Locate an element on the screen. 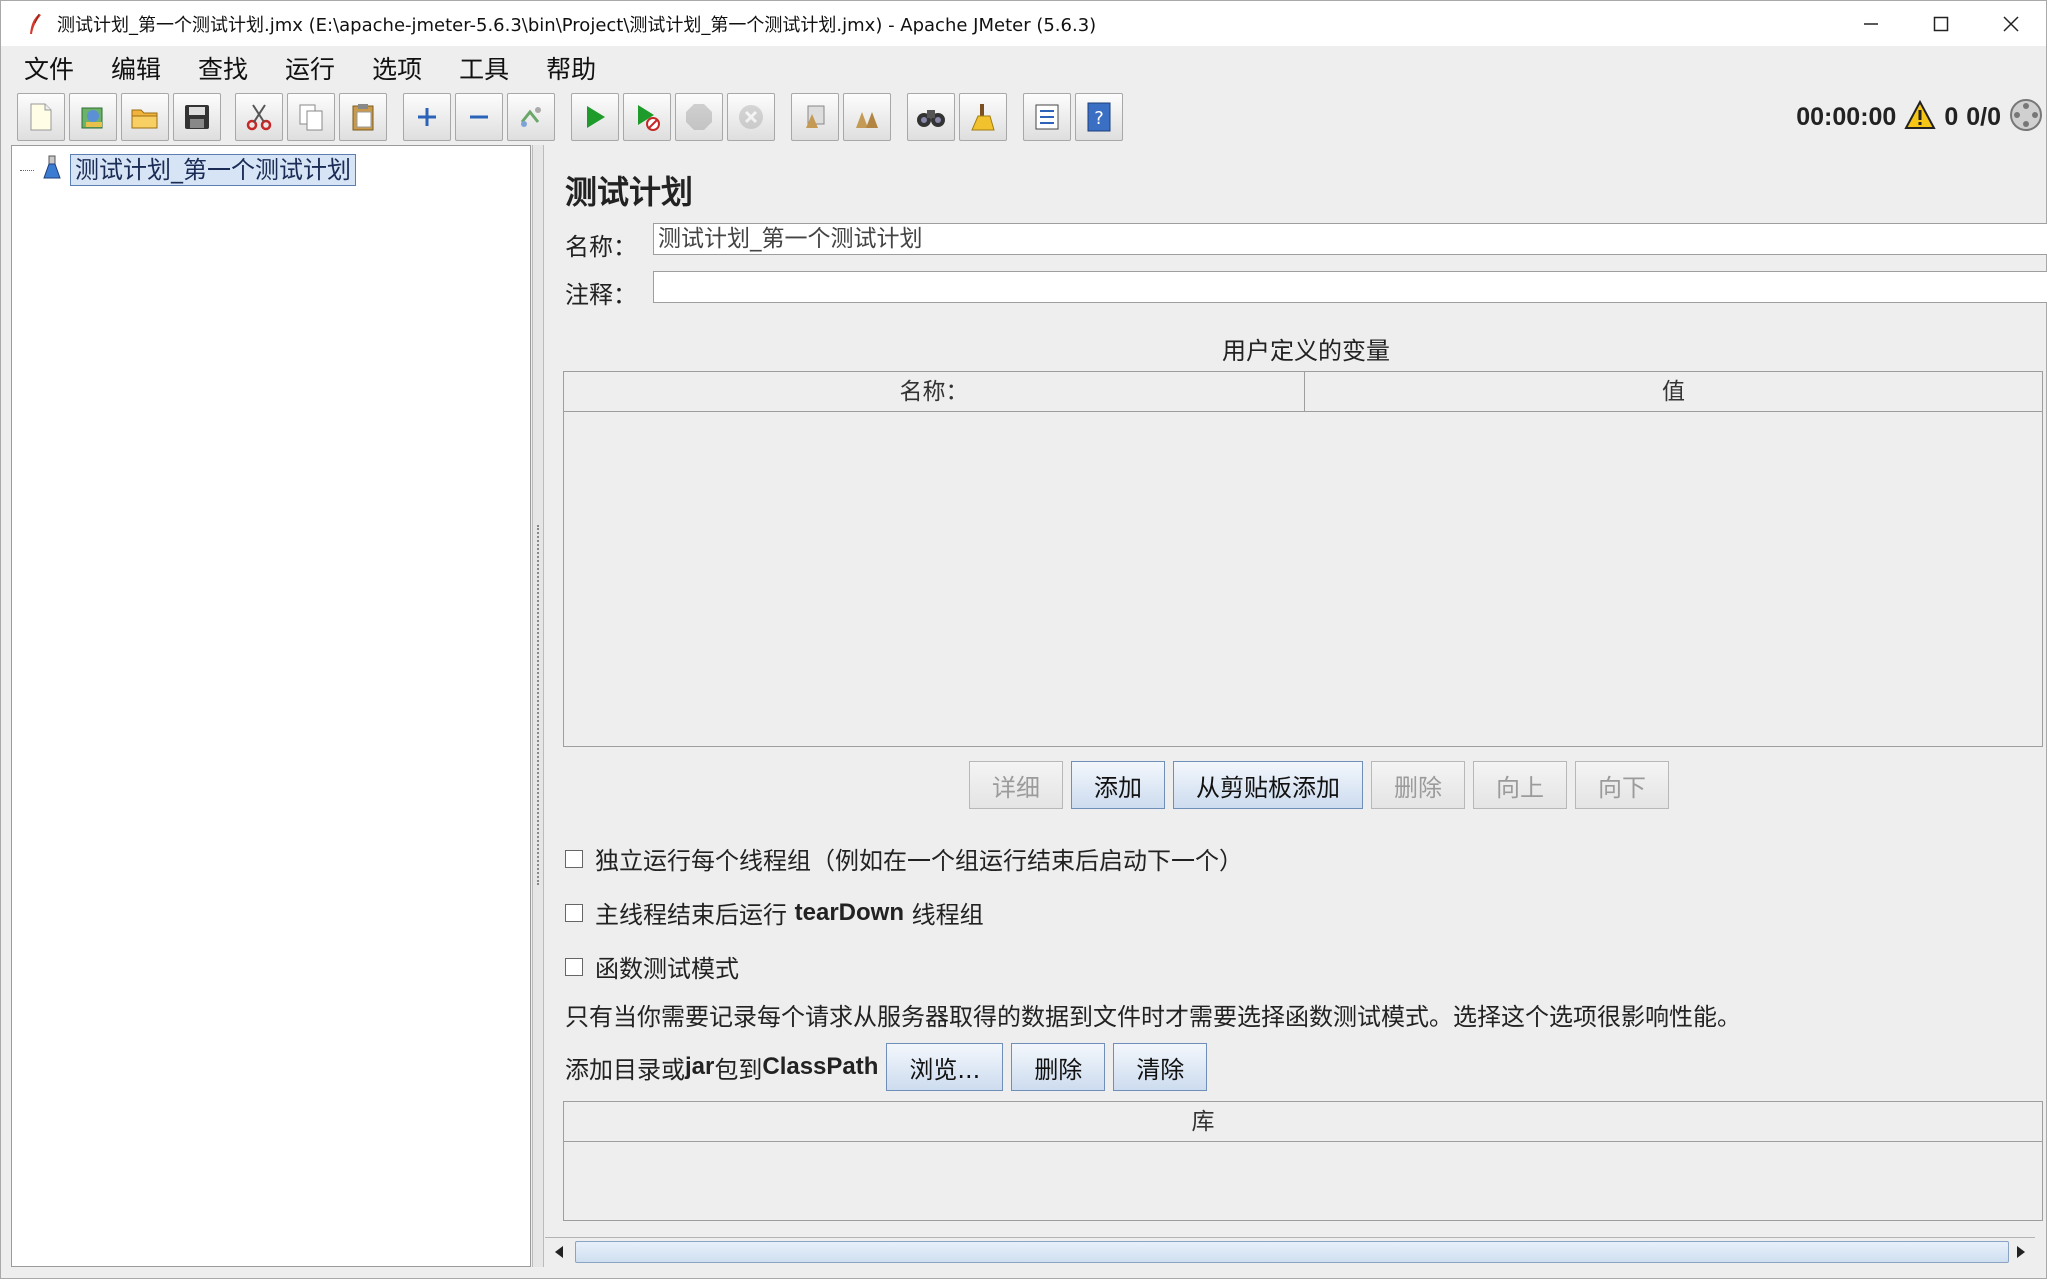  scrollbar-thumb is located at coordinates (1292, 1252).